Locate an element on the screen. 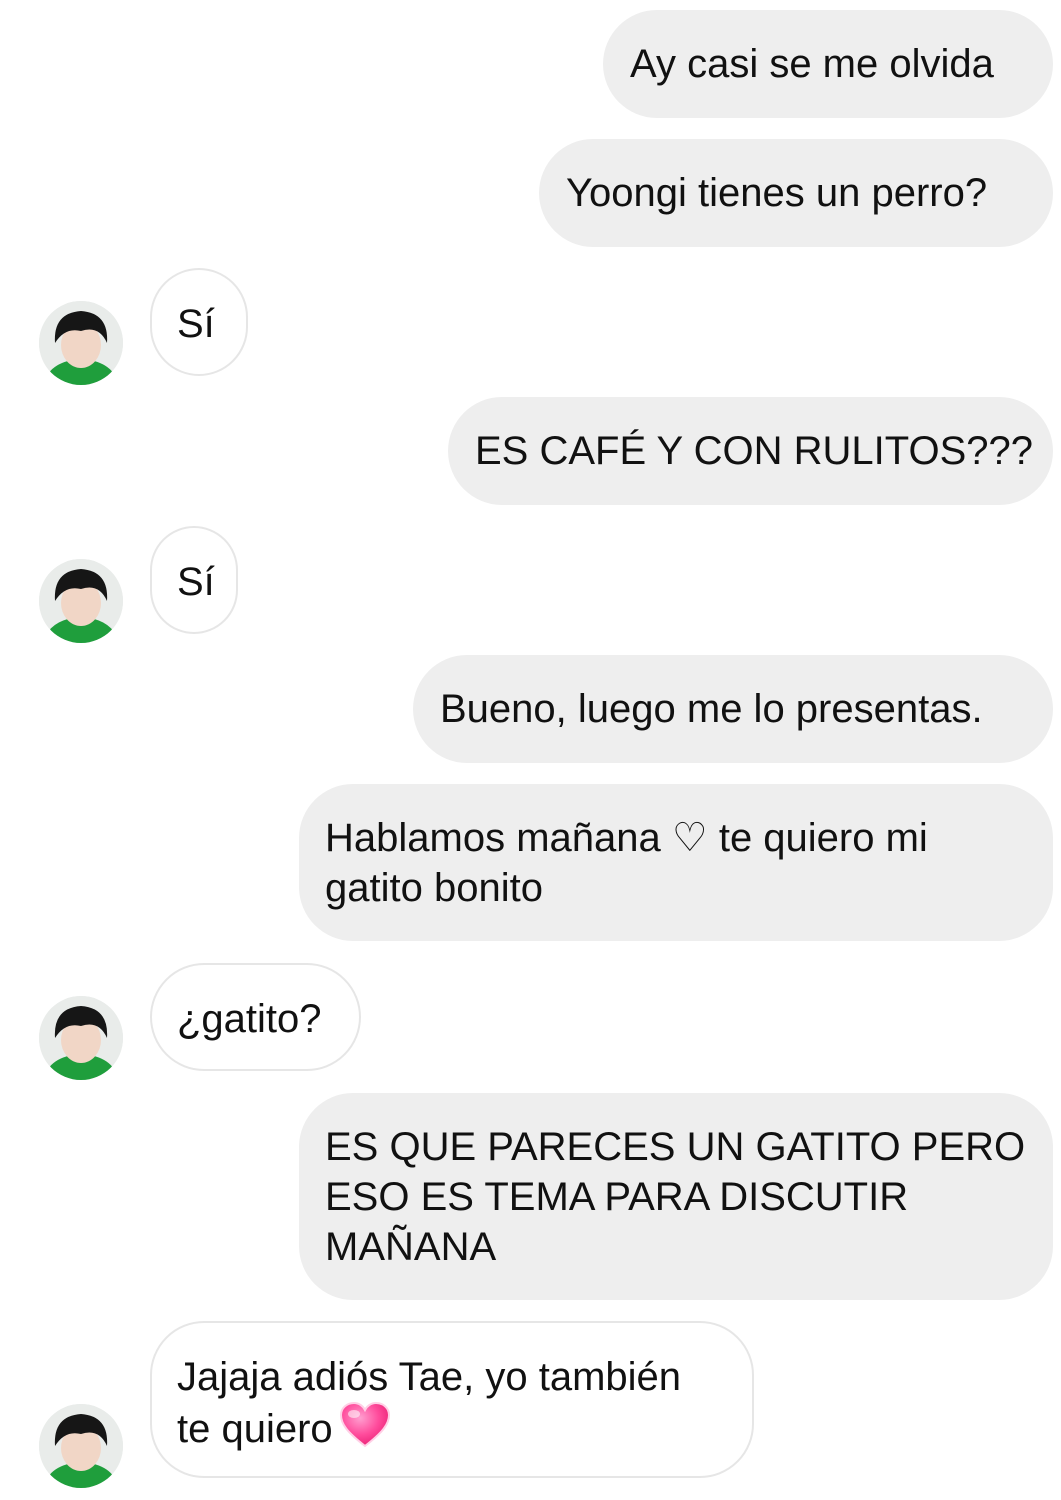 This screenshot has width=1061, height=1500. message-text: Ay casi se me olvida is located at coordinates (812, 64).